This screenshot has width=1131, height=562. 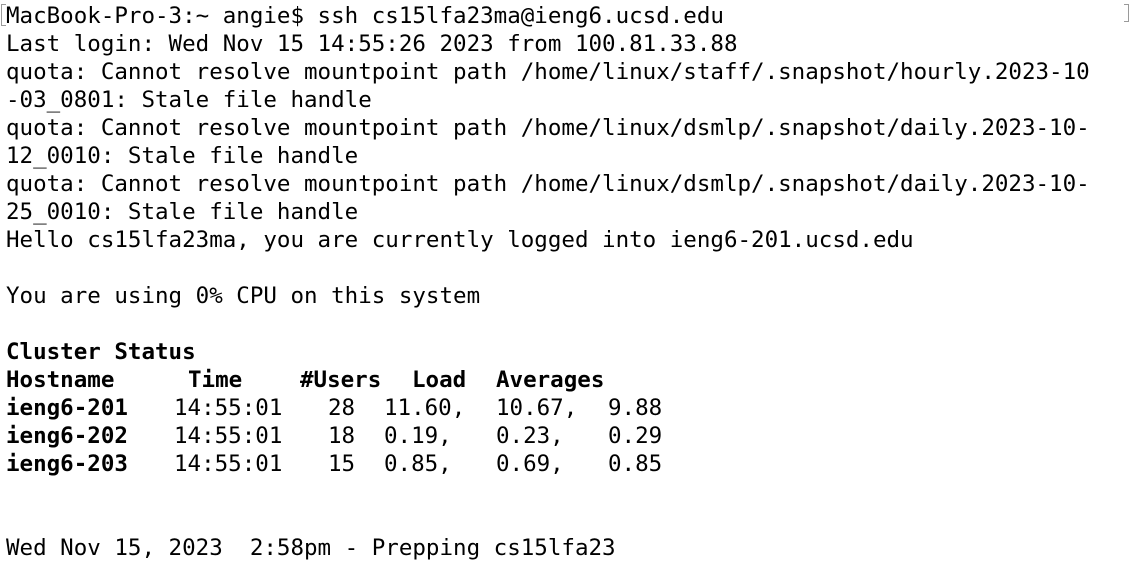 What do you see at coordinates (635, 408) in the screenshot?
I see `load-3-cell: 9.88` at bounding box center [635, 408].